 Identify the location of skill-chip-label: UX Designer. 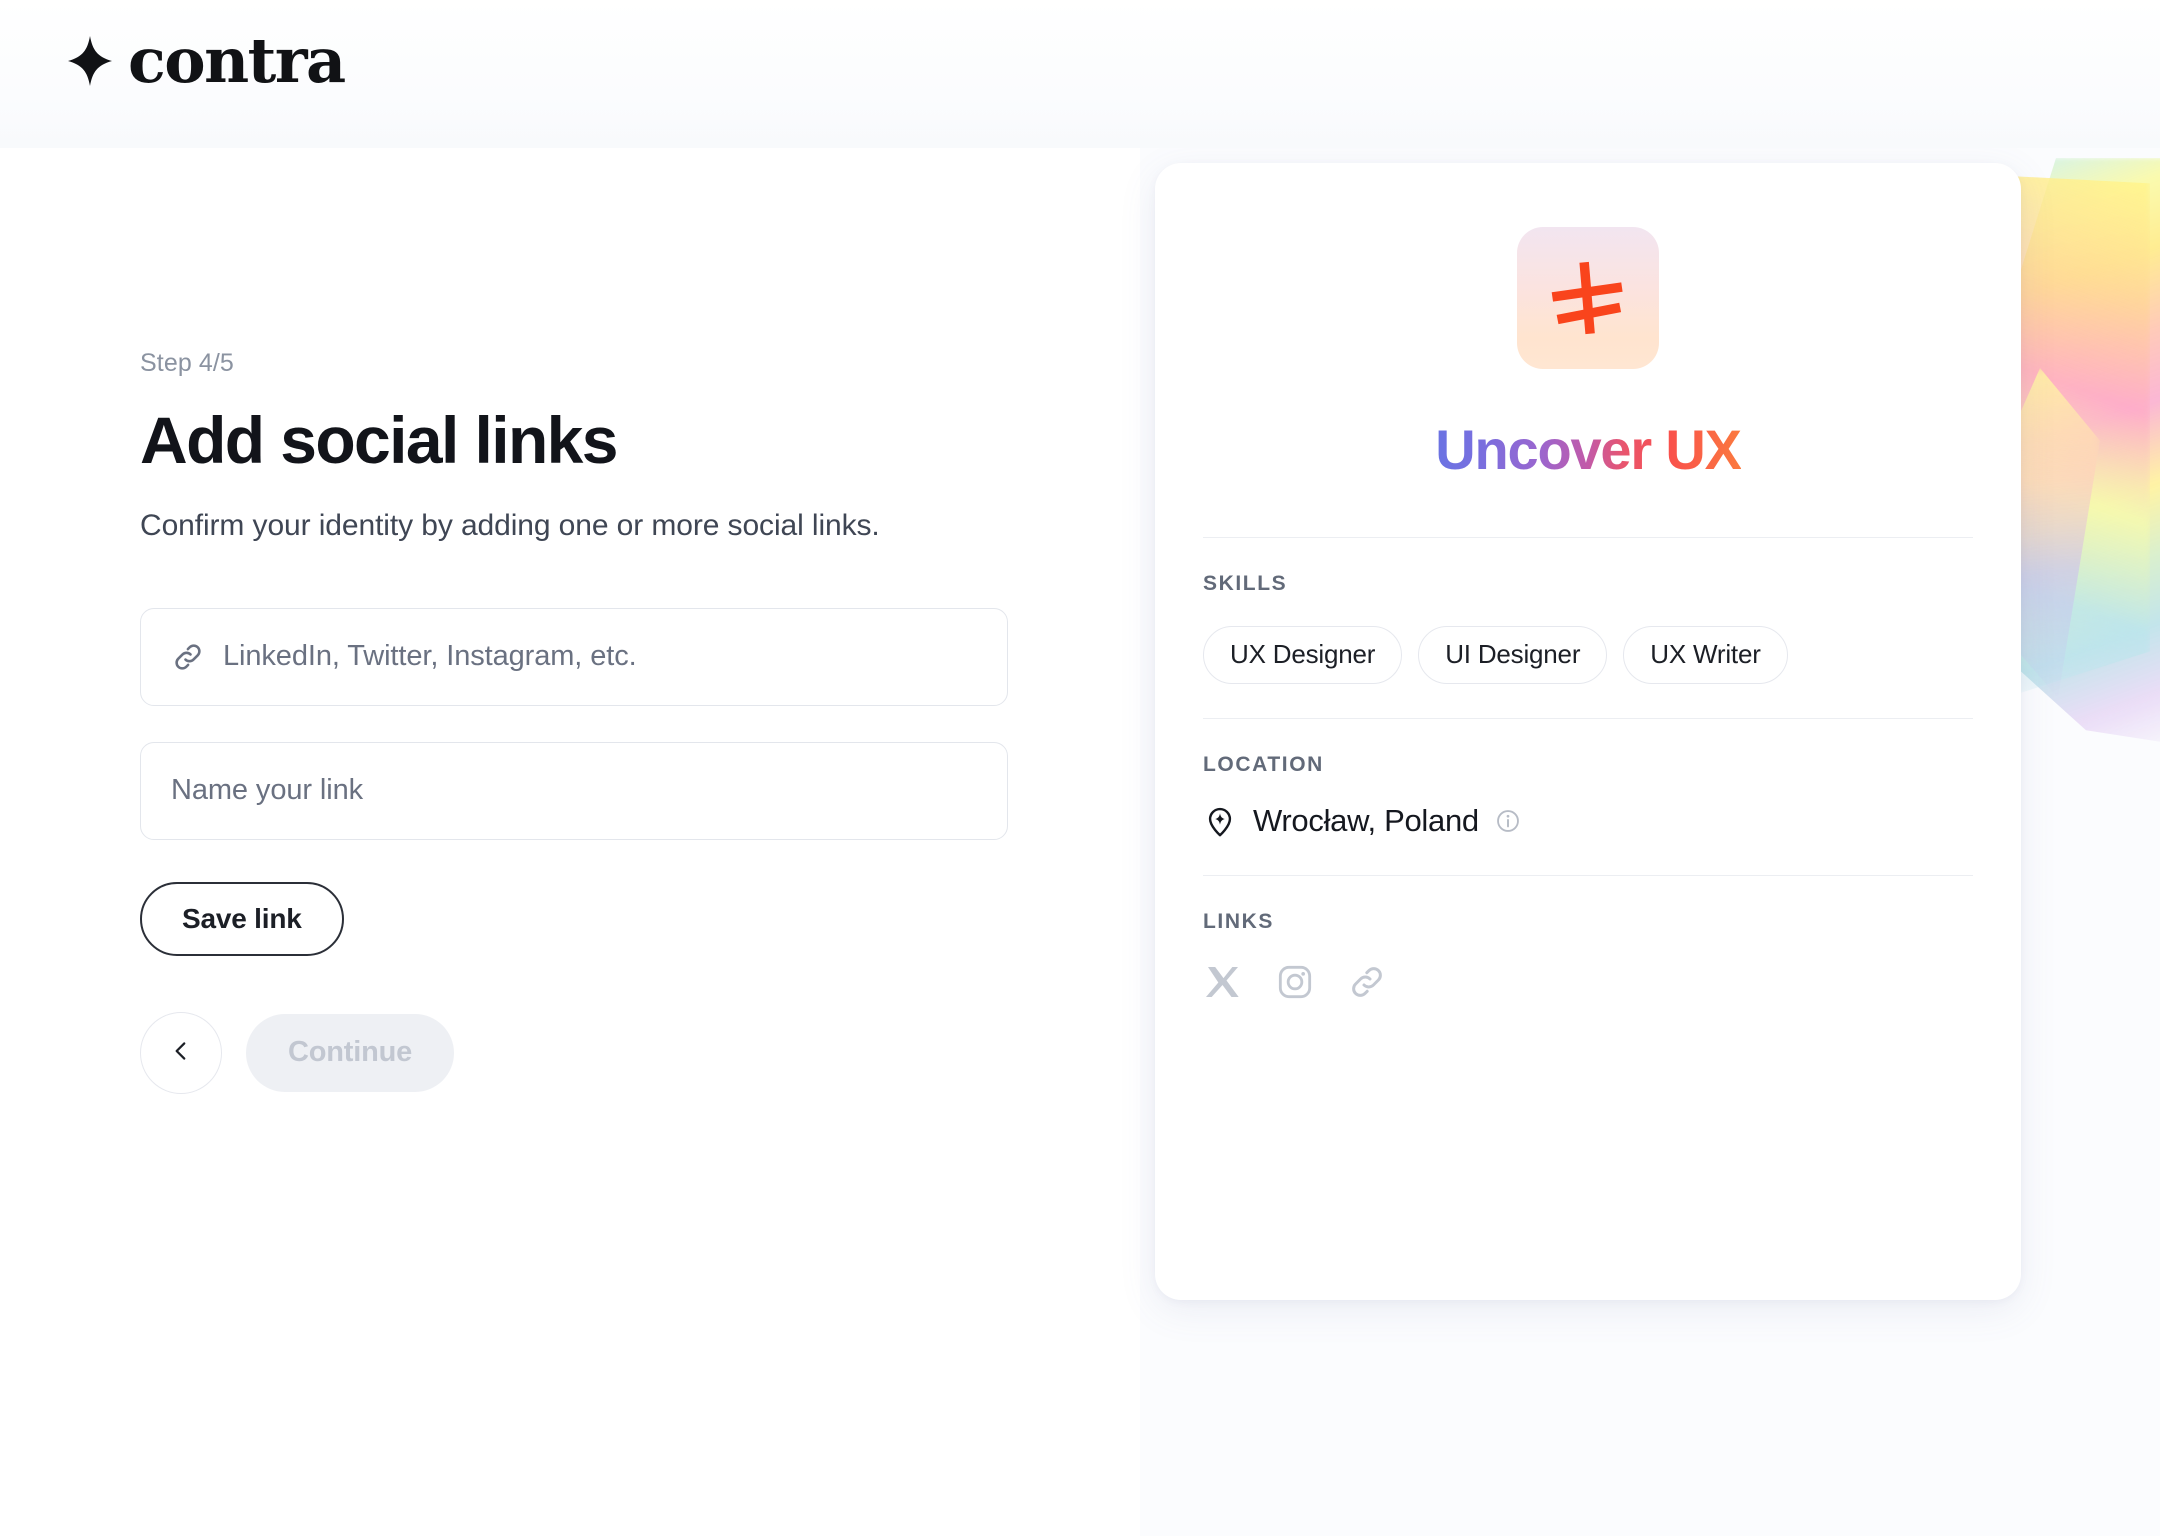
(1303, 654).